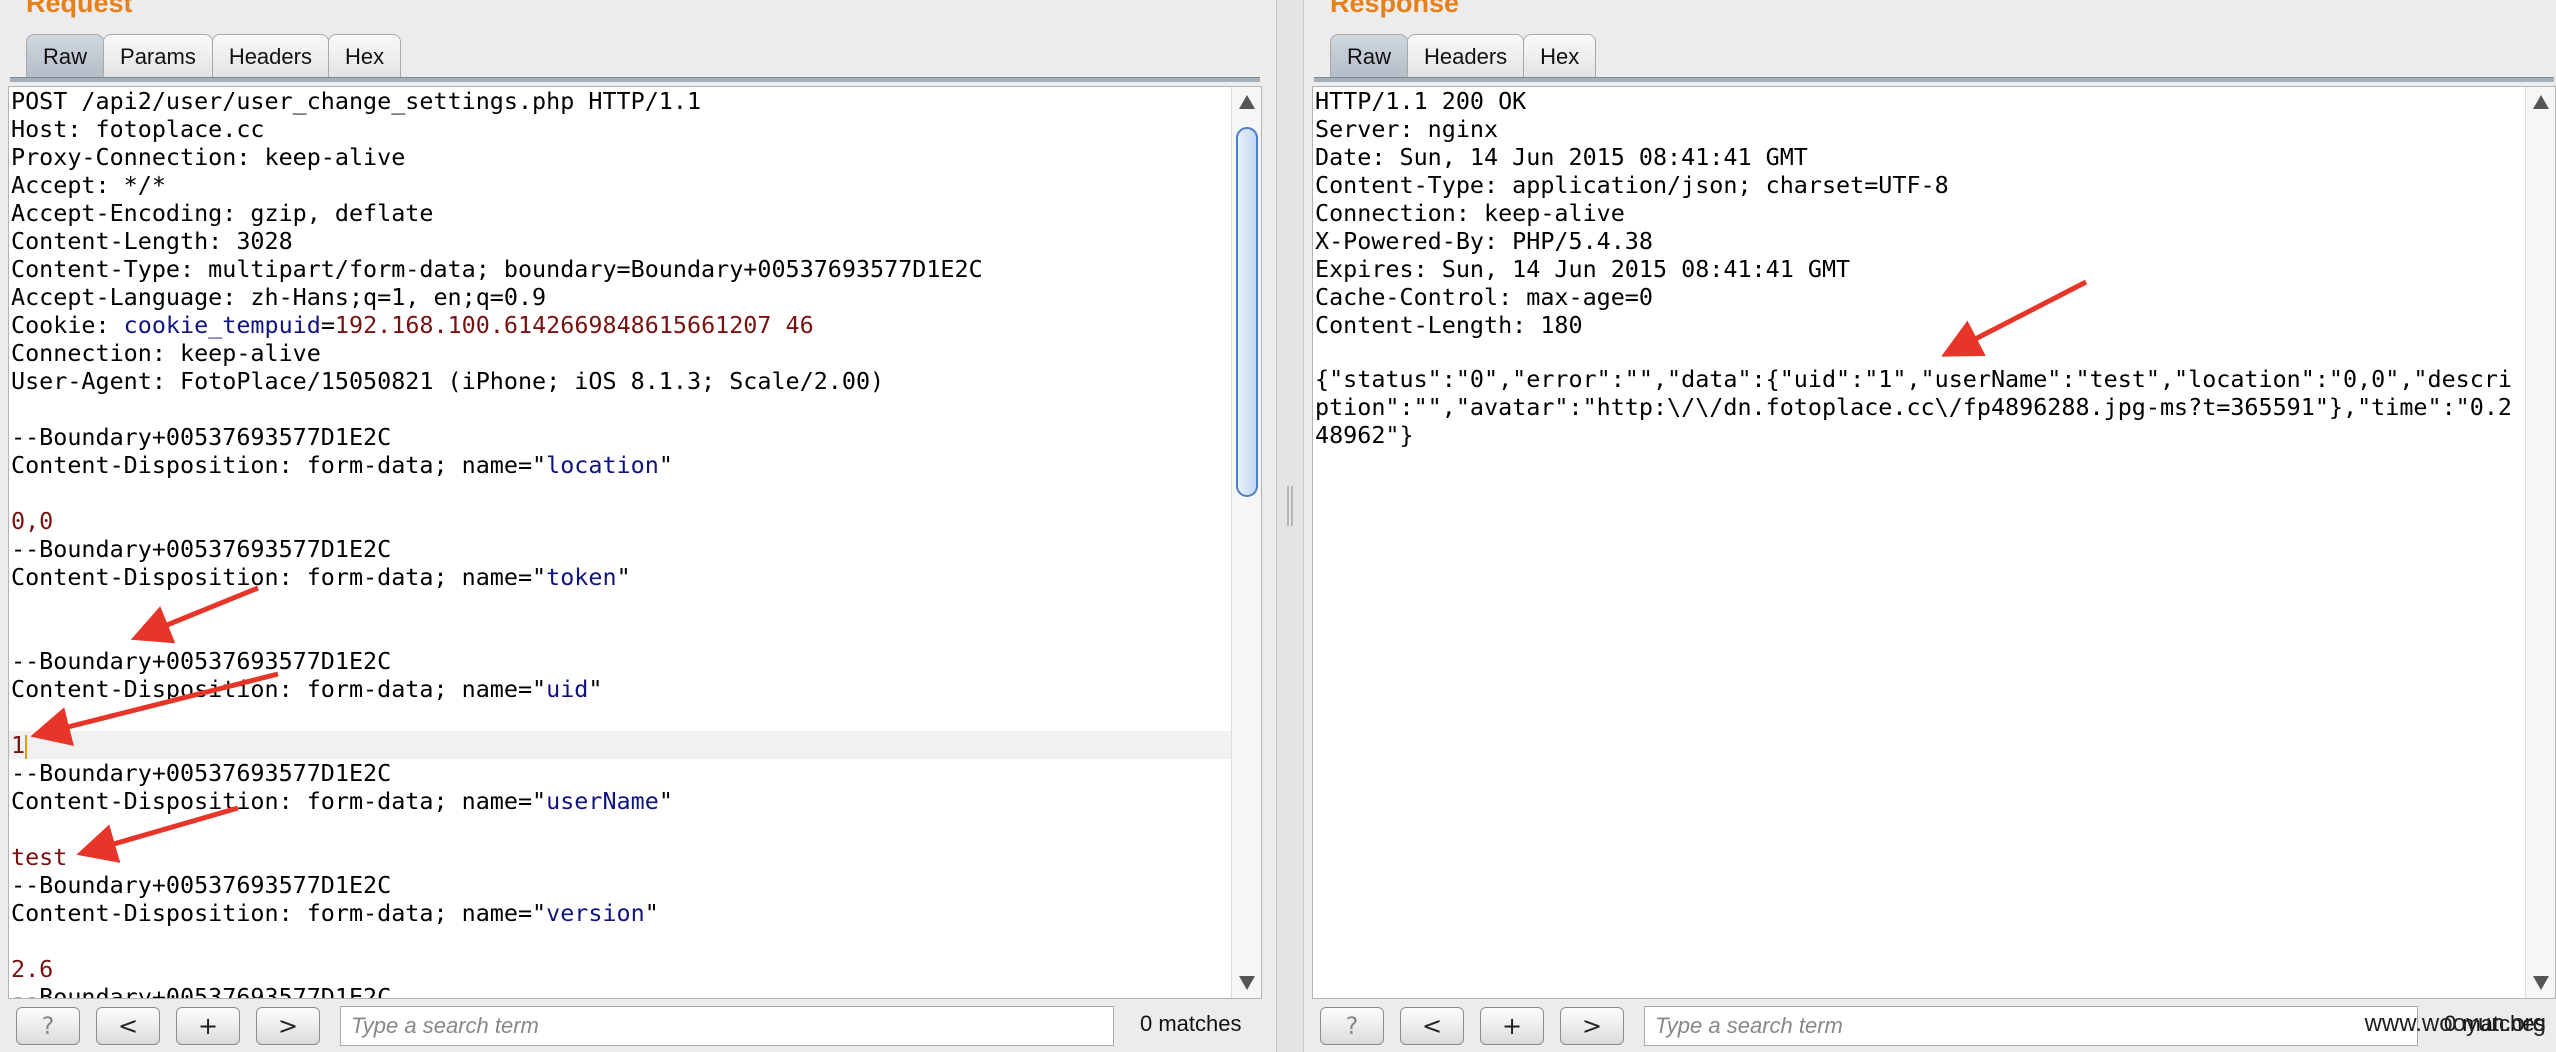 The height and width of the screenshot is (1052, 2556). What do you see at coordinates (1512, 1026) in the screenshot?
I see `response-add-button: +` at bounding box center [1512, 1026].